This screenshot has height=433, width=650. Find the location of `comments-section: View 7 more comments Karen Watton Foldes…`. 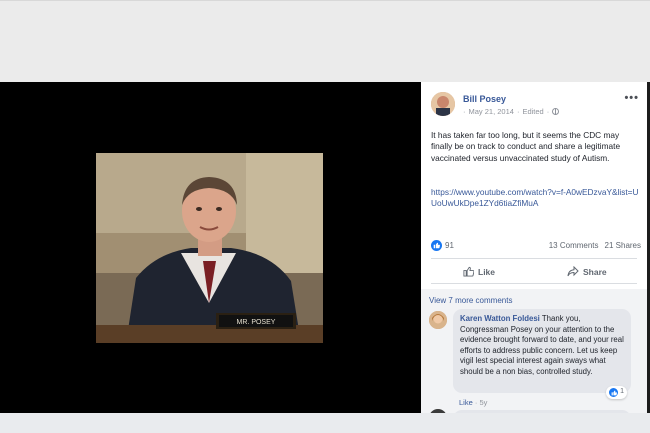

comments-section: View 7 more comments Karen Watton Foldes… is located at coordinates (534, 351).